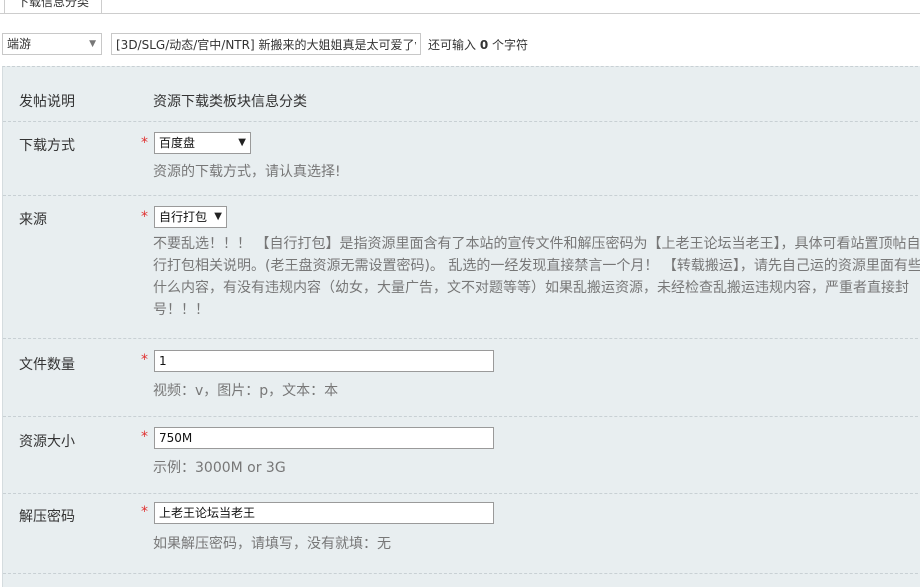 This screenshot has width=920, height=587. What do you see at coordinates (324, 361) in the screenshot?
I see `file-count-input: 1` at bounding box center [324, 361].